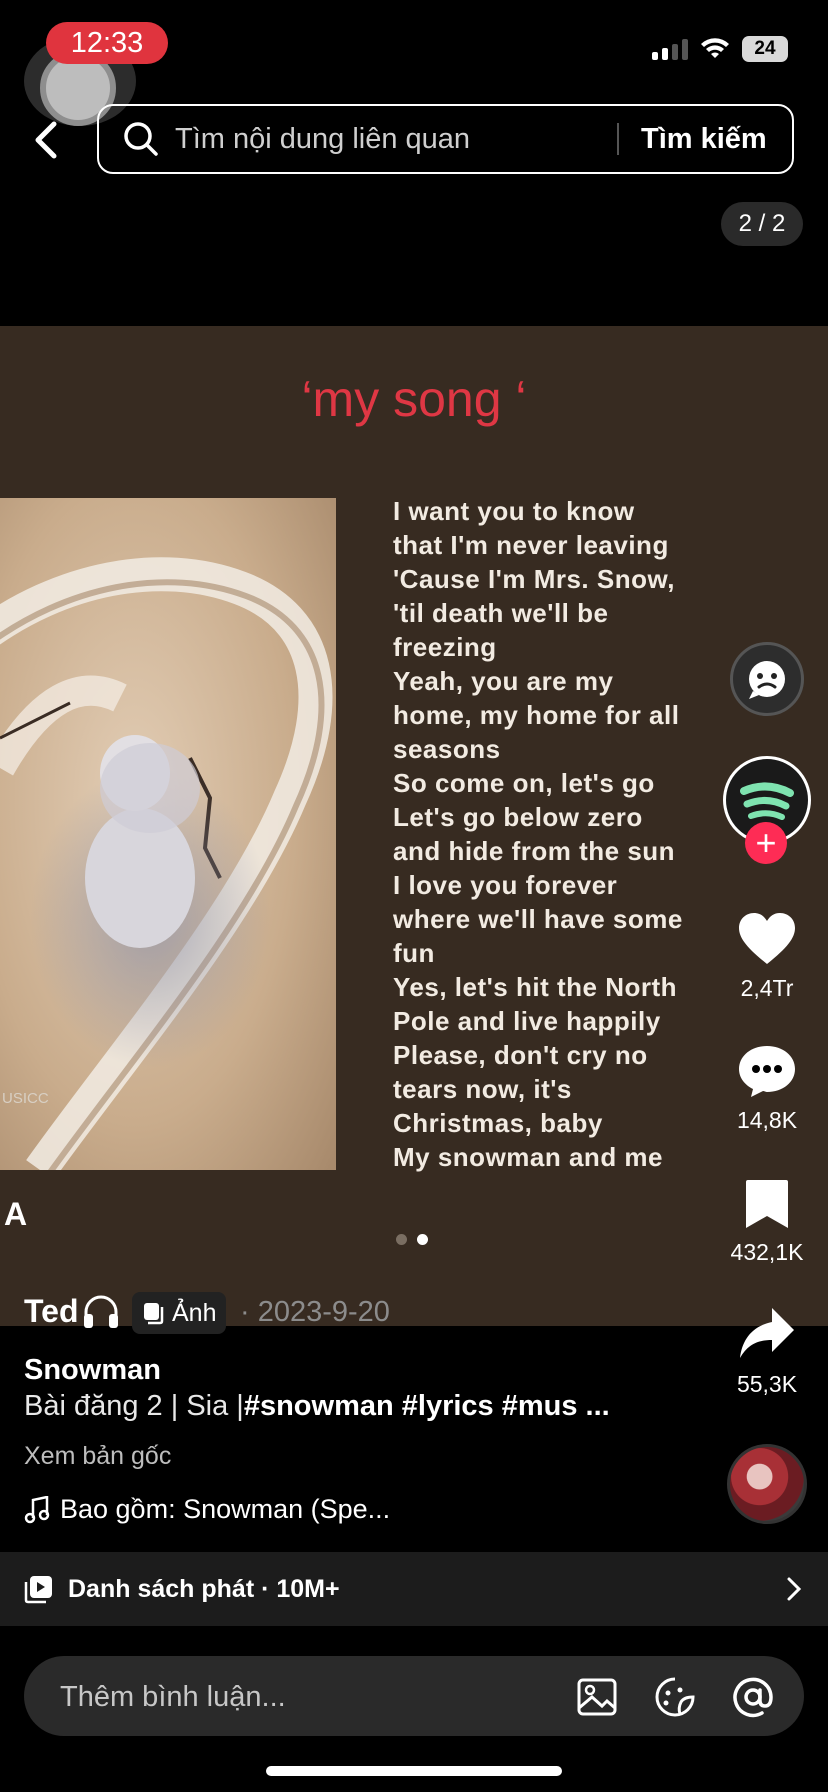 This screenshot has width=828, height=1792. Describe the element at coordinates (100, 1311) in the screenshot. I see `headphones-icon` at that location.